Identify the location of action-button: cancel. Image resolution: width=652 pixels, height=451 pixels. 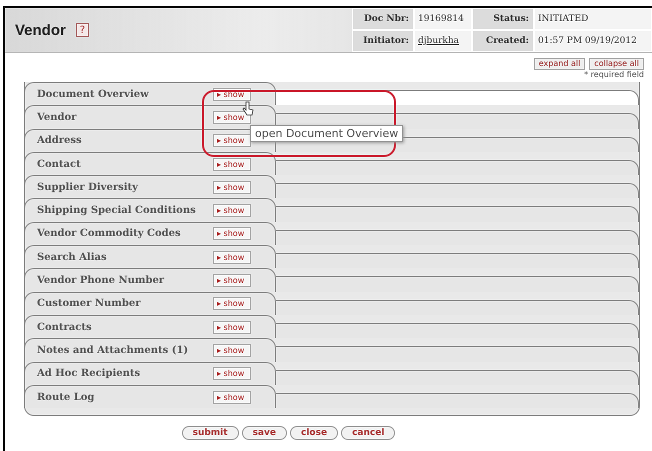
(368, 433).